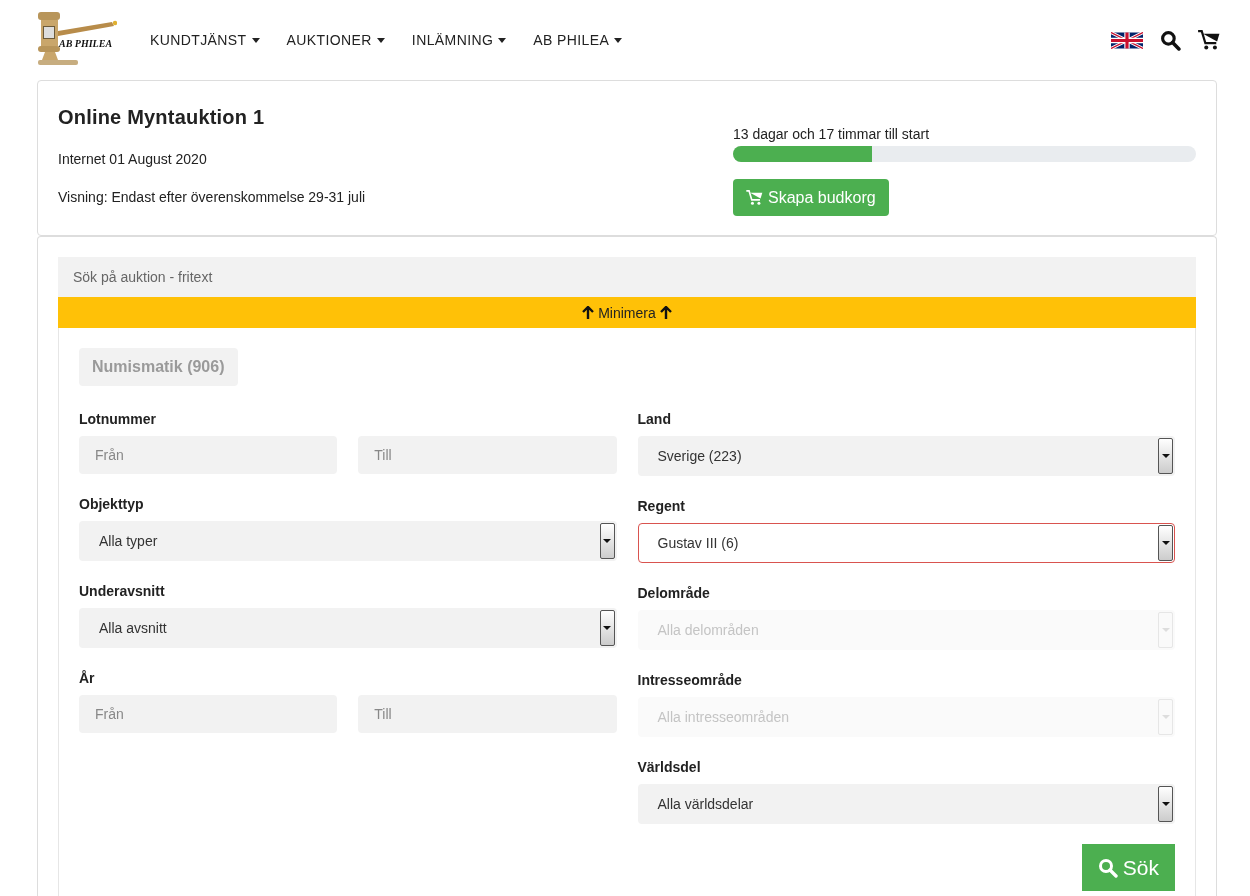 Image resolution: width=1250 pixels, height=896 pixels. I want to click on select-field: Gustav III (6), so click(906, 543).